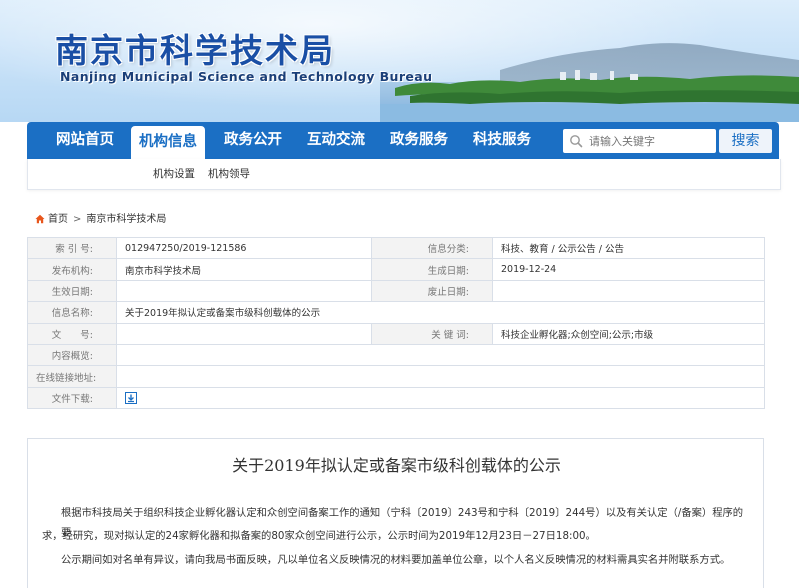  Describe the element at coordinates (195, 50) in the screenshot. I see `site-title: 南京市科学技术局` at that location.